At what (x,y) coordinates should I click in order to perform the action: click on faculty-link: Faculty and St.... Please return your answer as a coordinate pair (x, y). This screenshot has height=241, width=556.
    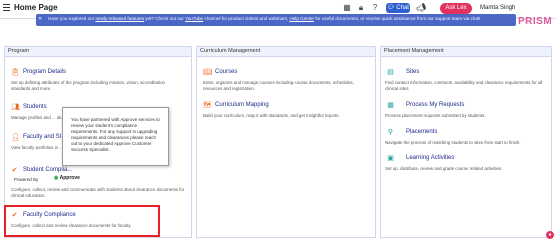
    Looking at the image, I should click on (44, 137).